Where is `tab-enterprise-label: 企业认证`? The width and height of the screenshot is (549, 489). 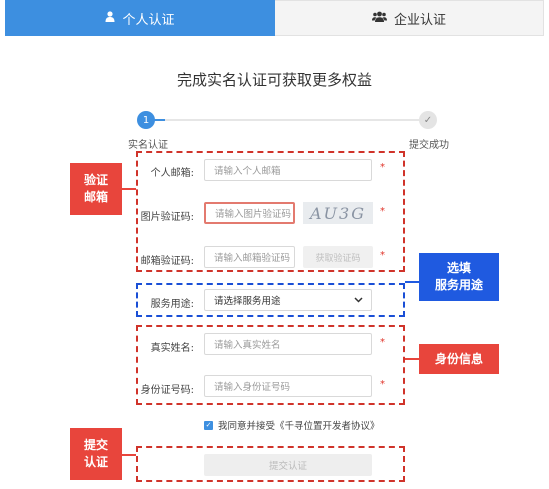
tab-enterprise-label: 企业认证 is located at coordinates (419, 20).